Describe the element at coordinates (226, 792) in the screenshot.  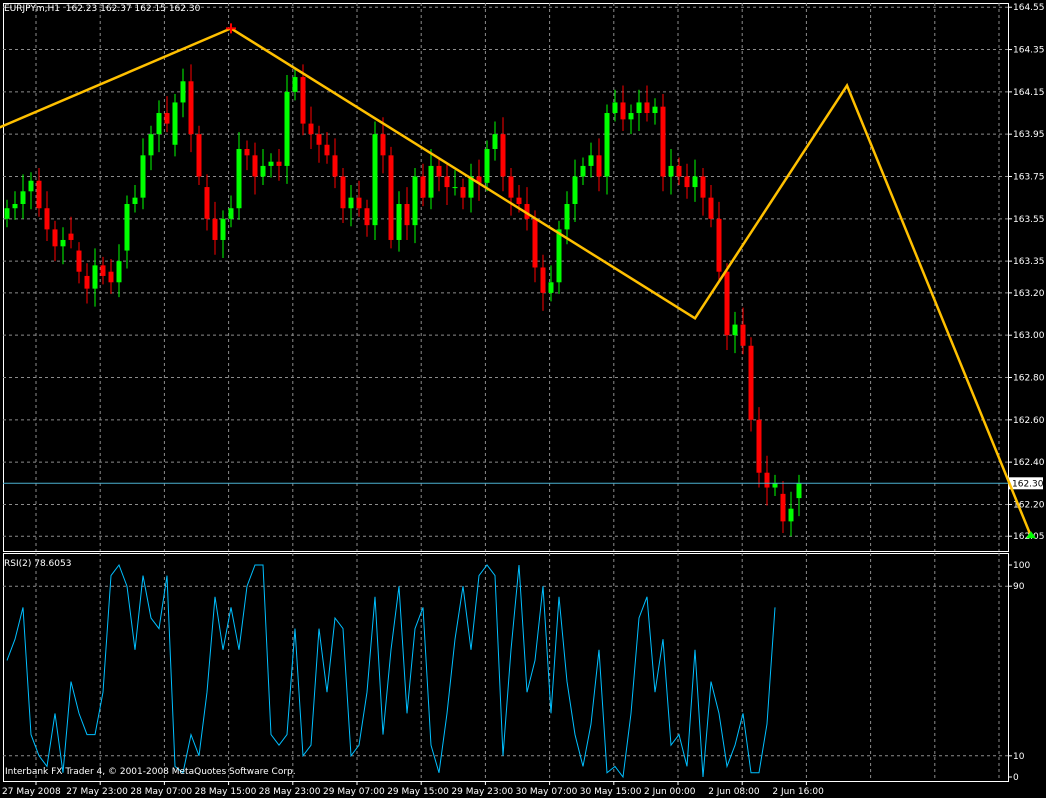
I see `xtick-label: 28 May 15:00` at that location.